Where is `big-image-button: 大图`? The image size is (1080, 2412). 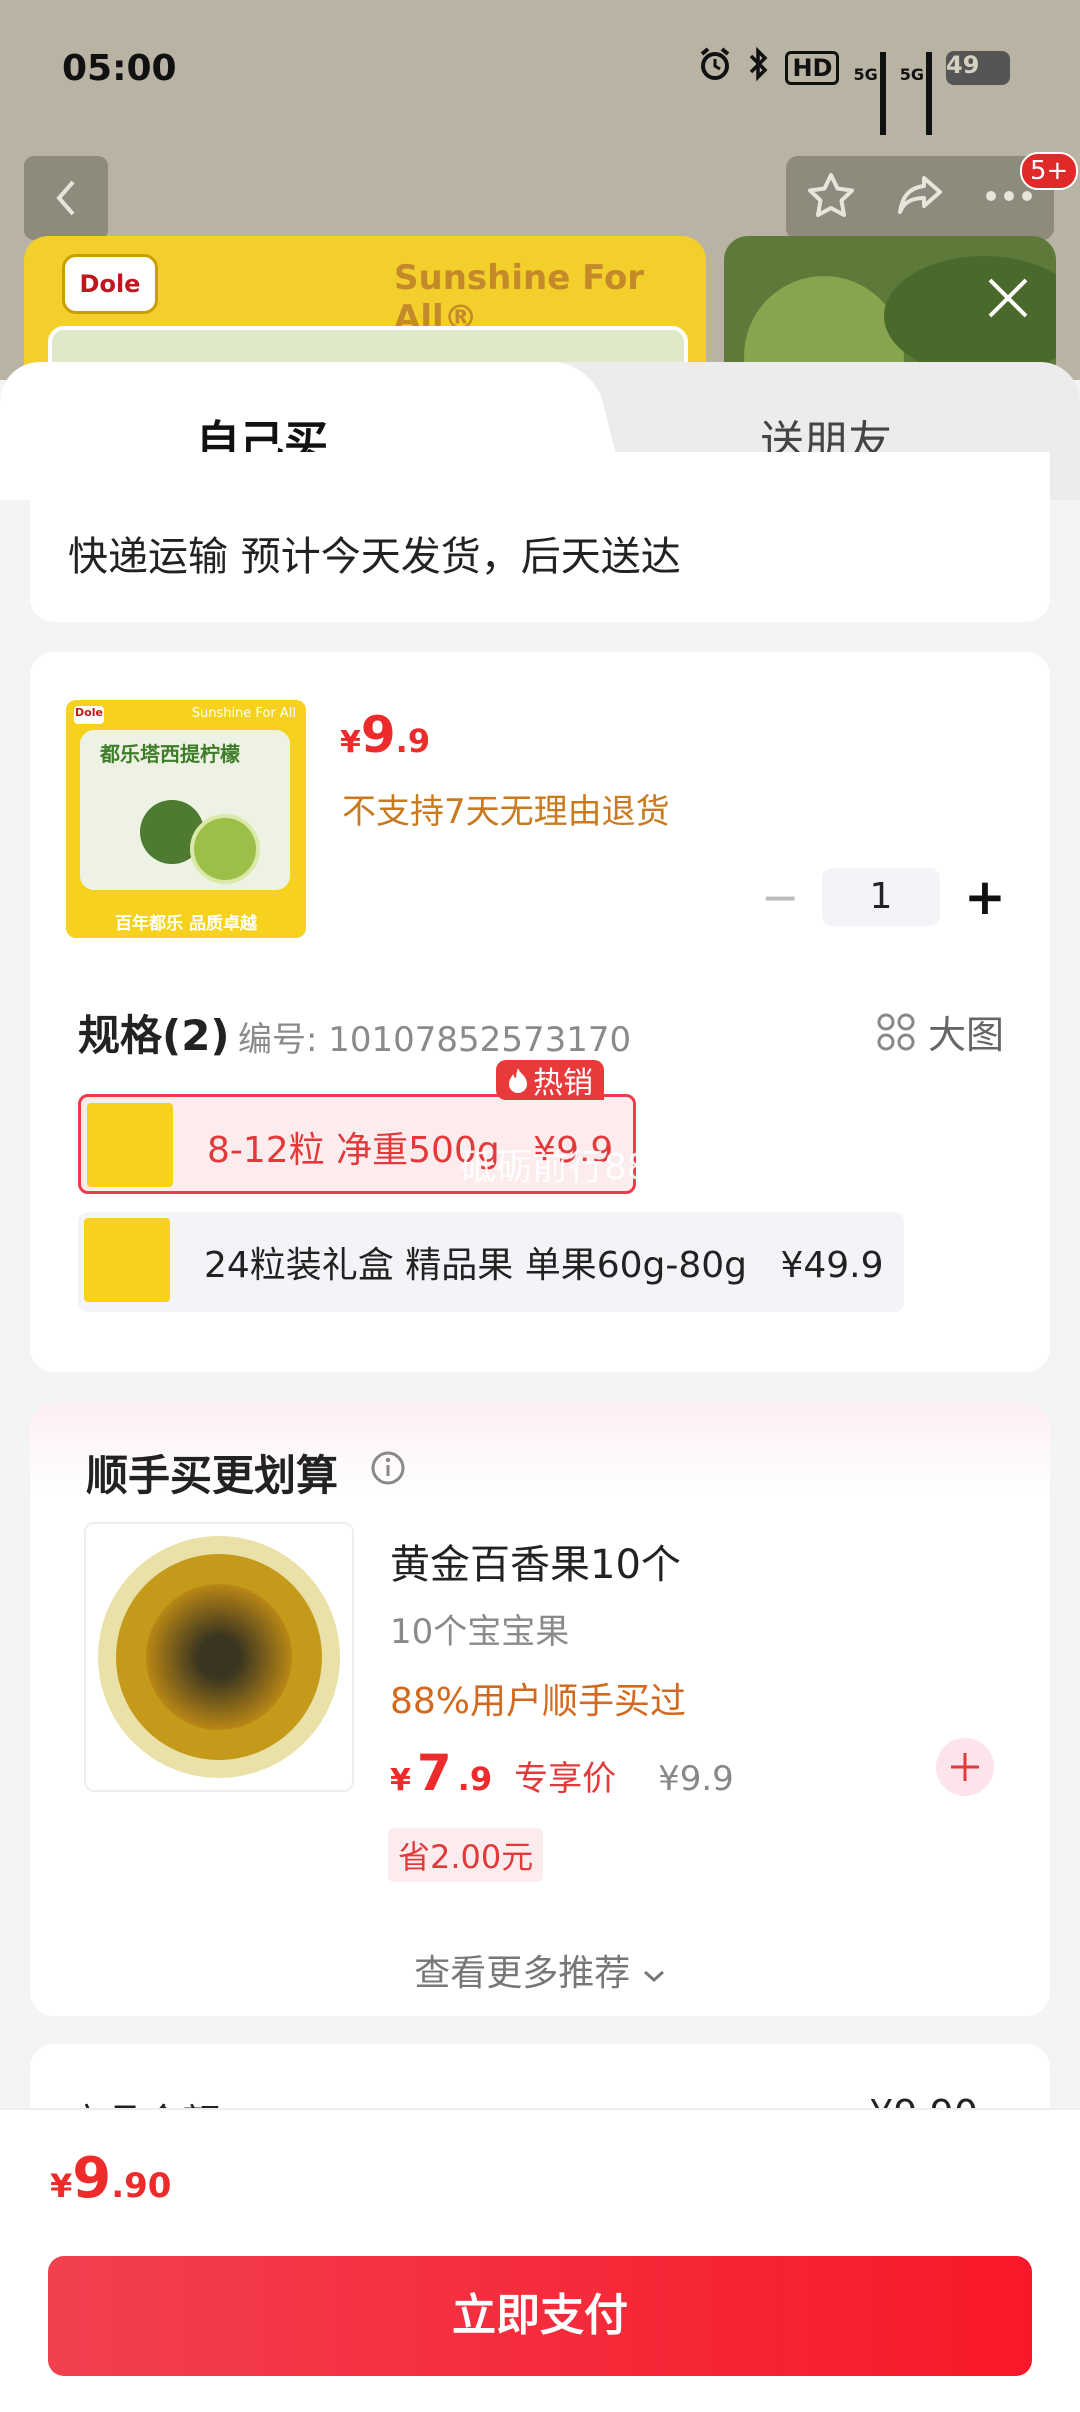 big-image-button: 大图 is located at coordinates (940, 1031).